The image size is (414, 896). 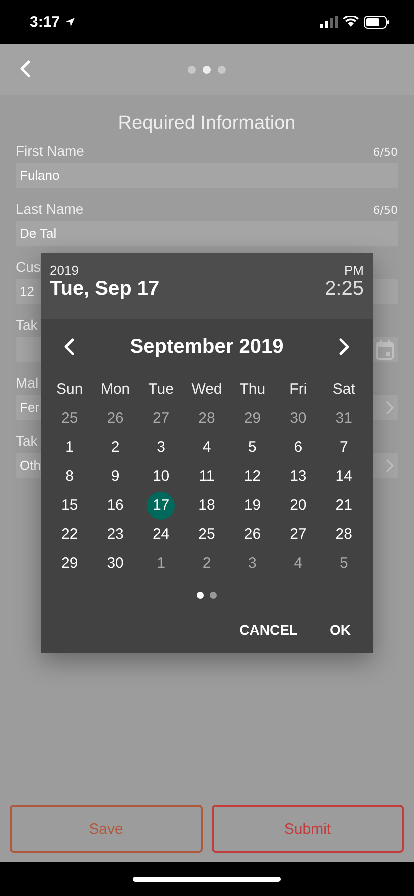 I want to click on calendar-day: 10, so click(x=161, y=476).